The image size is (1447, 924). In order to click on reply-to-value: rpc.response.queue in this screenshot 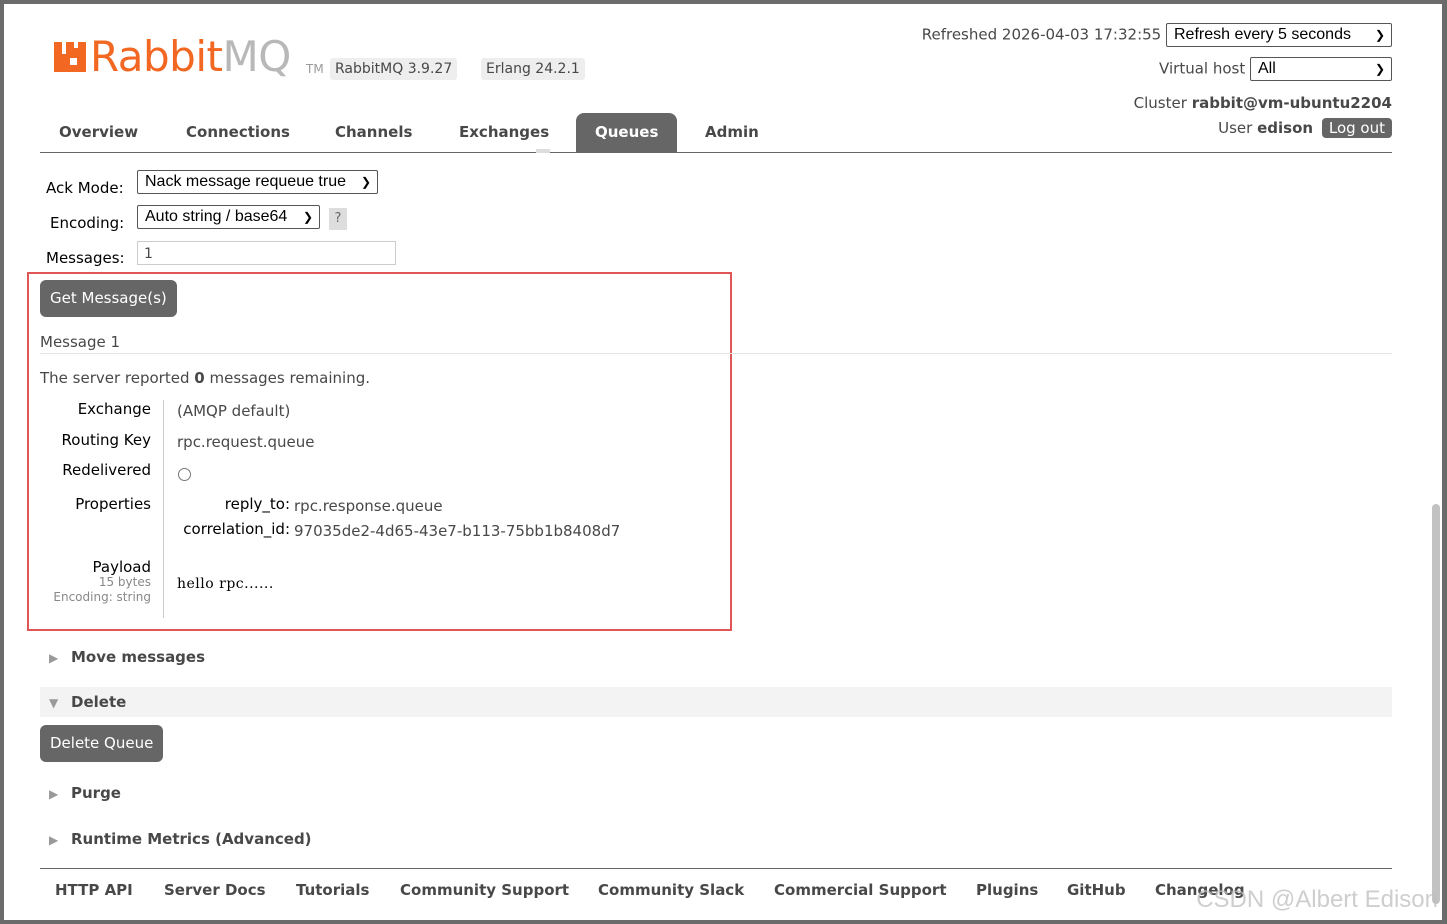, I will do `click(368, 506)`.